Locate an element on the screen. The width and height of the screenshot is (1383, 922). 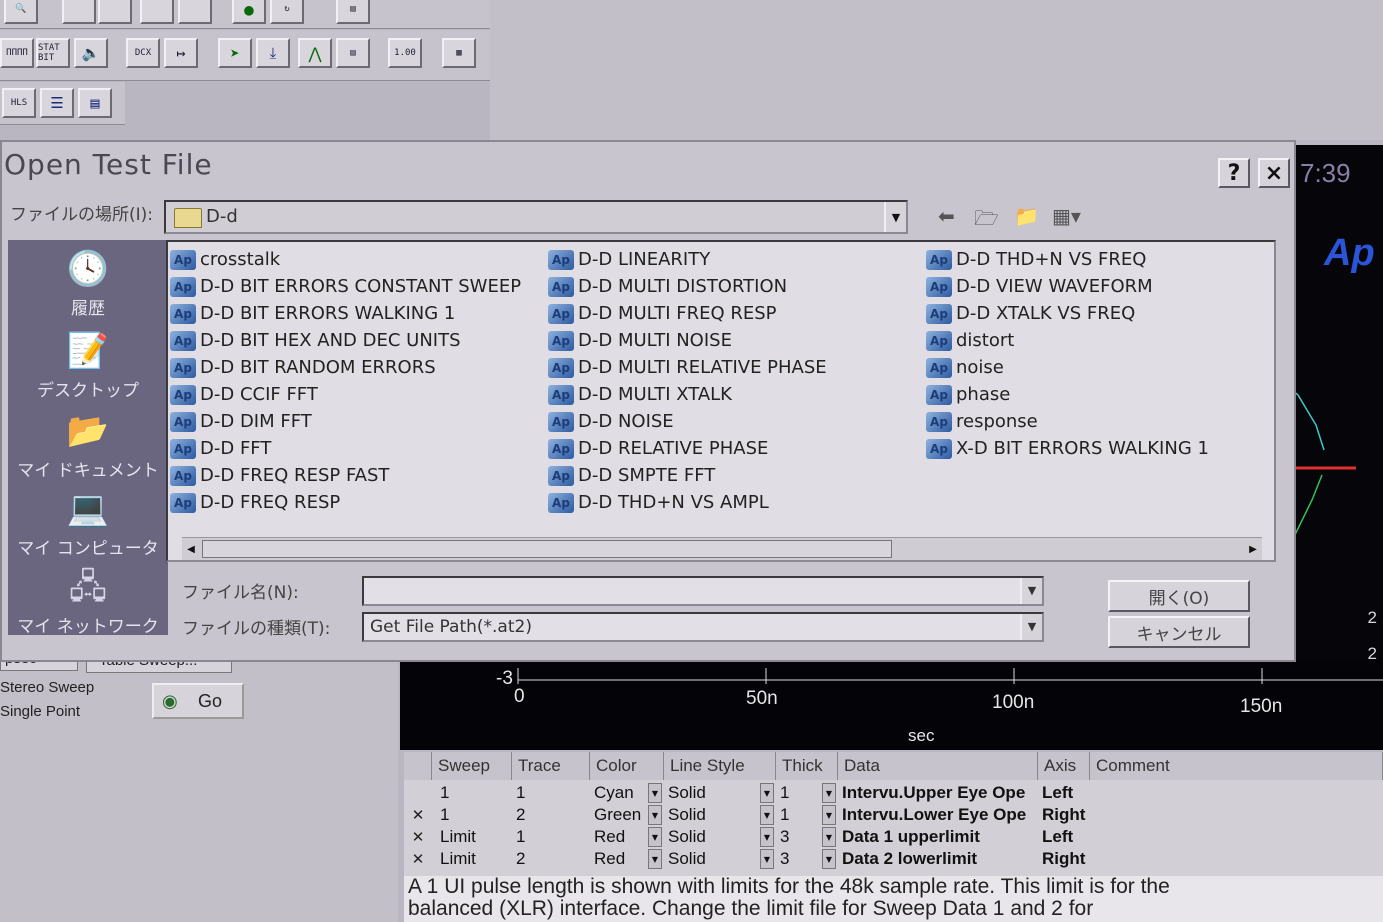
file-item: Ap D-D BIT RANDOM ERRORS is located at coordinates (345, 367).